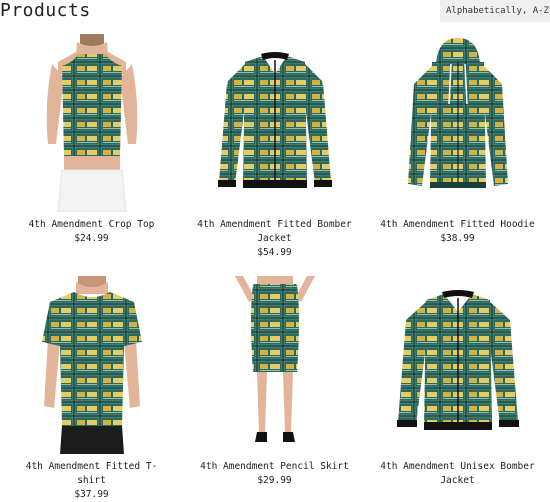 Image resolution: width=550 pixels, height=502 pixels. What do you see at coordinates (274, 232) in the screenshot?
I see `product-name: 4th Amendment Fitted Bomber Jacket` at bounding box center [274, 232].